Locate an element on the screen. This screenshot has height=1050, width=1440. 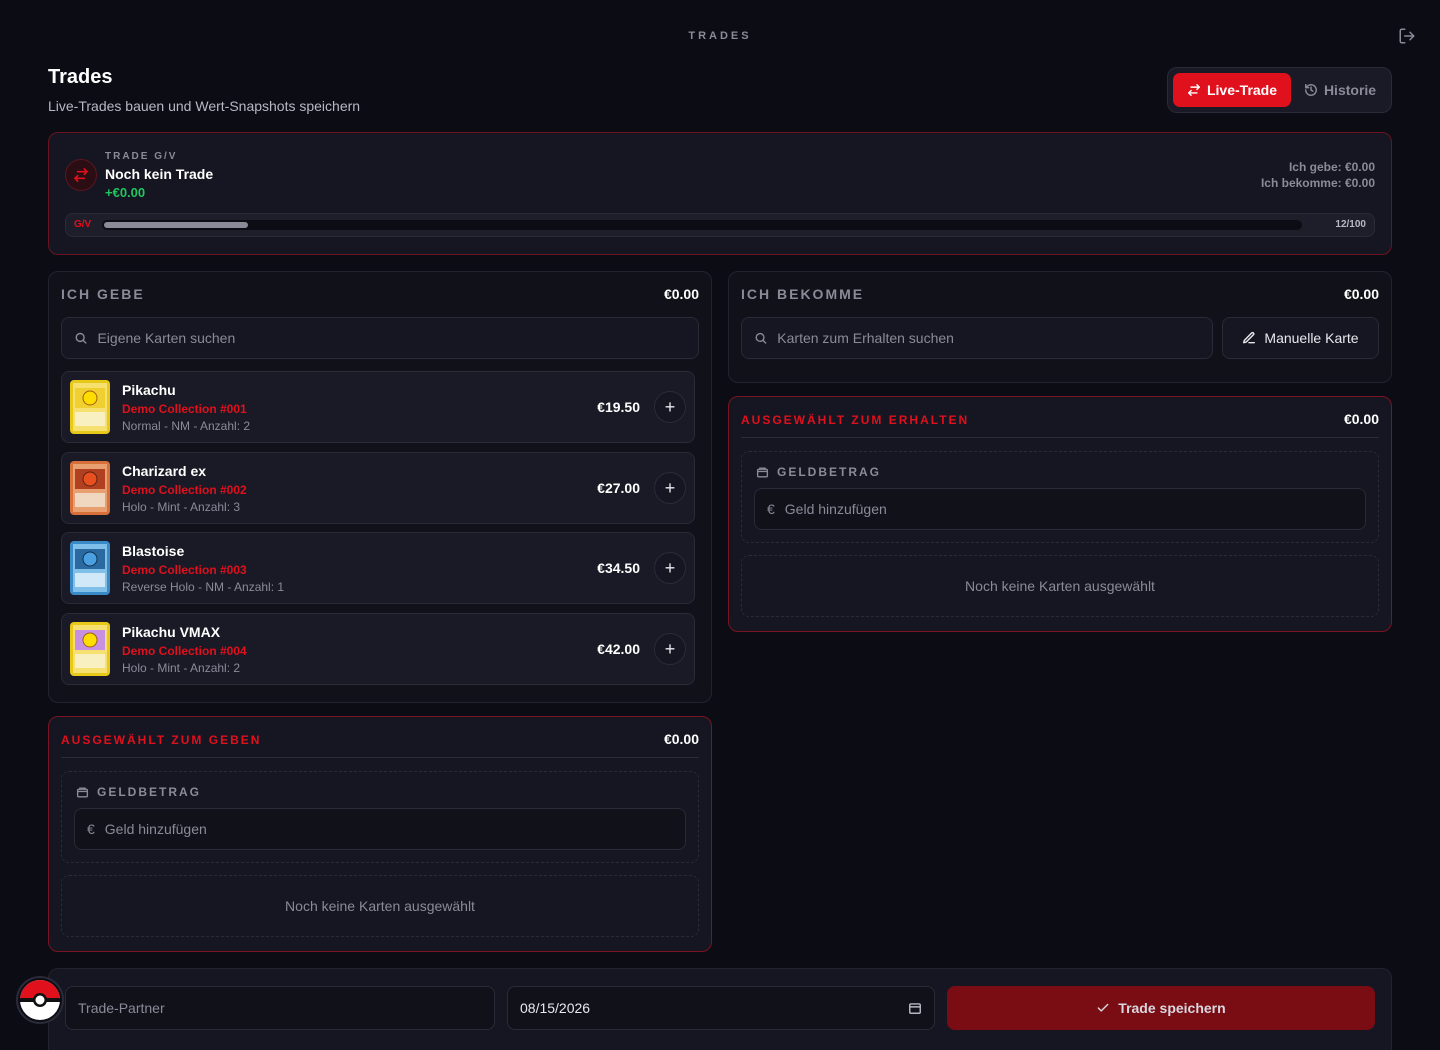
tab-history-label: Historie is located at coordinates (1350, 90).